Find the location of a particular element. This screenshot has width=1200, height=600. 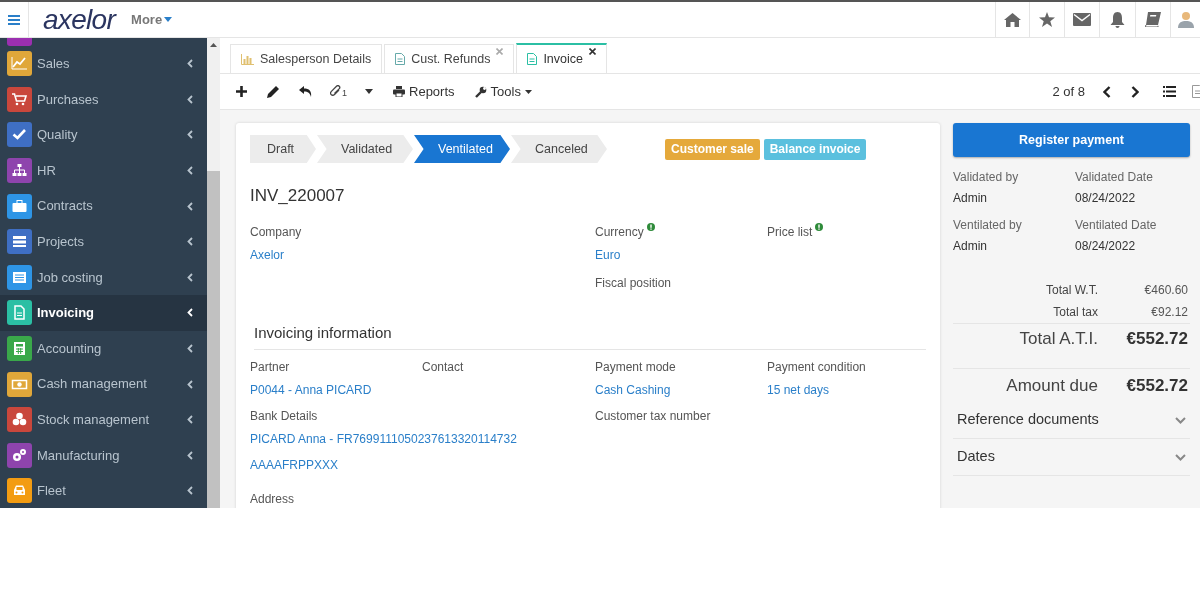

field-label: Company is located at coordinates (276, 232).